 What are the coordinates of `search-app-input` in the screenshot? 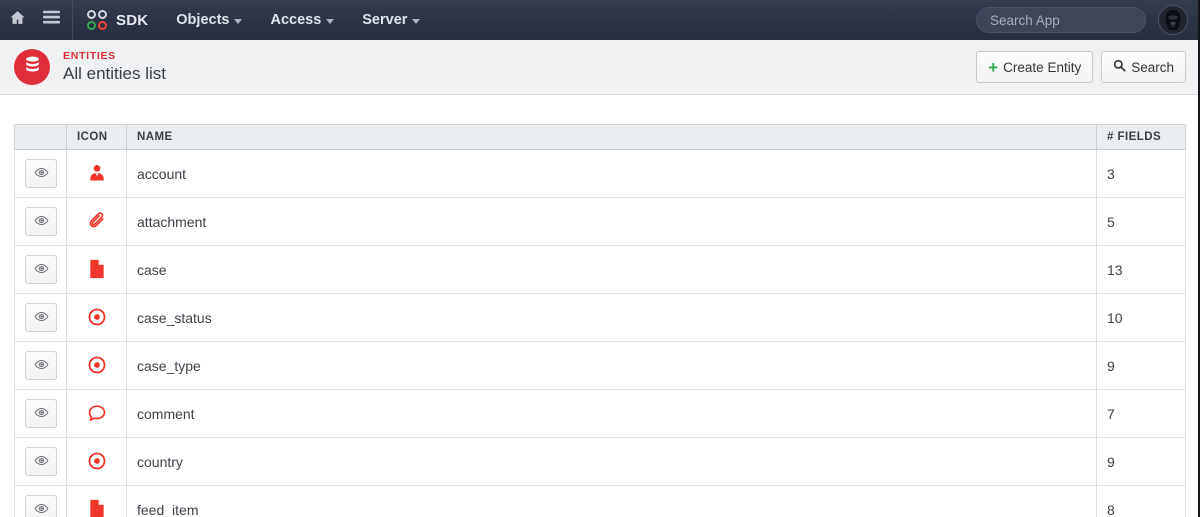 It's located at (1061, 20).